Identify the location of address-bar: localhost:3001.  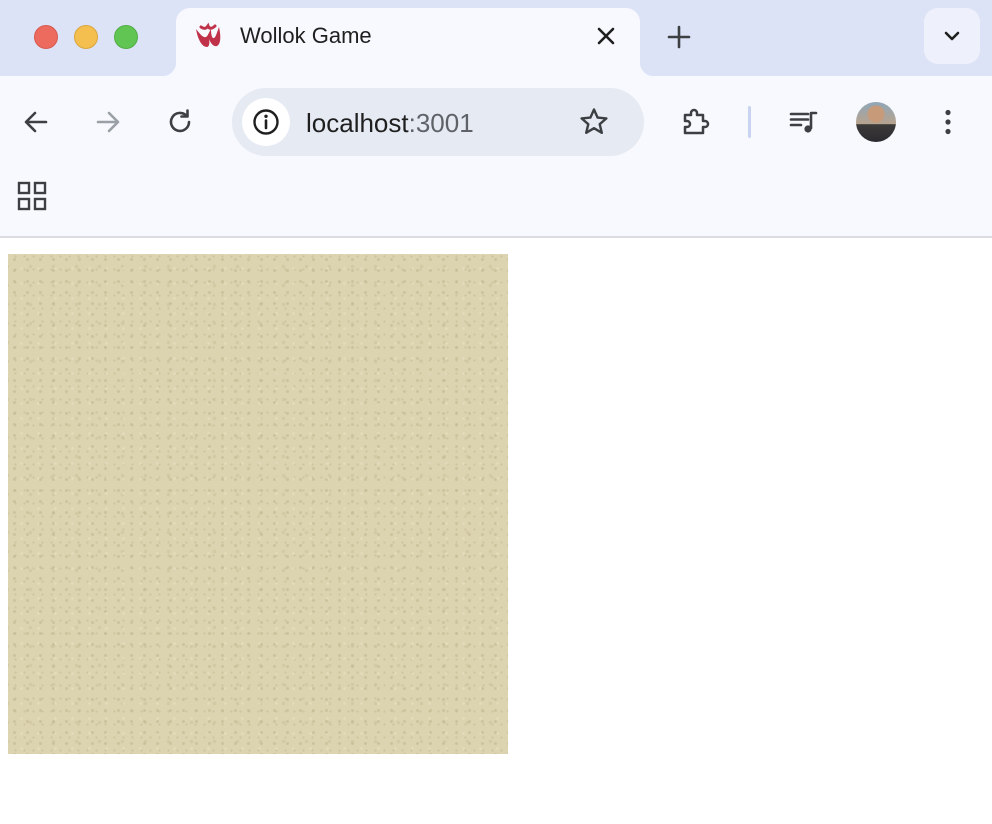
(438, 122).